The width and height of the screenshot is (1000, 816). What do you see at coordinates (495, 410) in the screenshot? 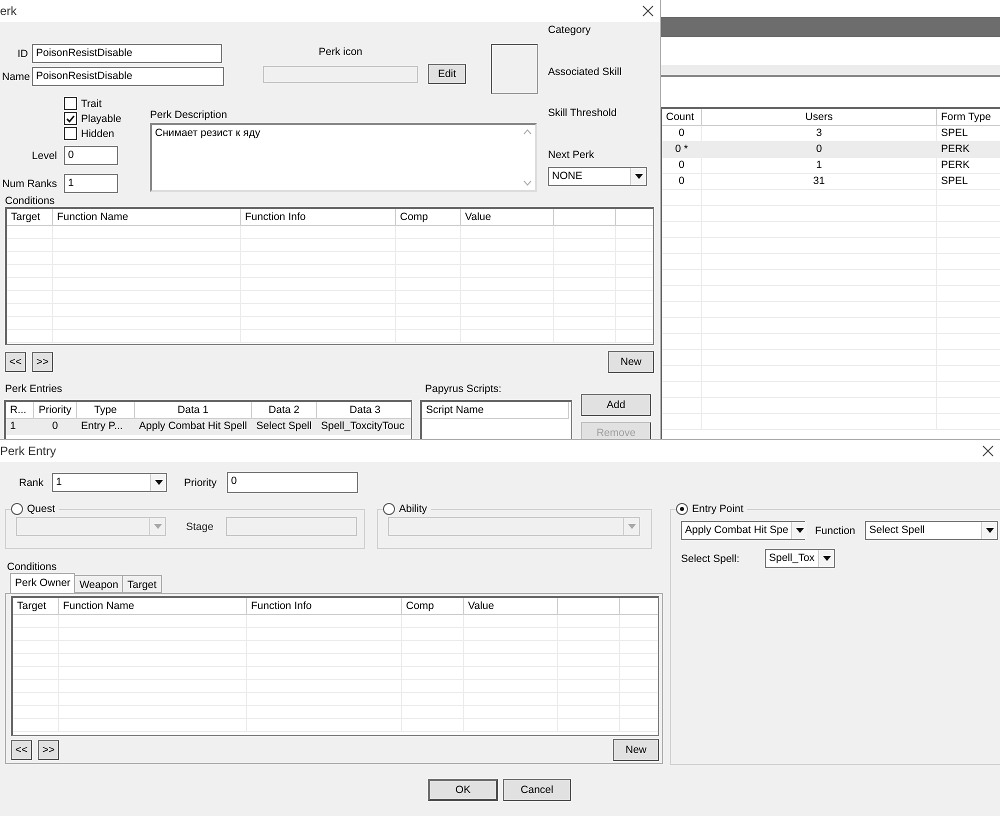
I see `column-header: Script Name` at bounding box center [495, 410].